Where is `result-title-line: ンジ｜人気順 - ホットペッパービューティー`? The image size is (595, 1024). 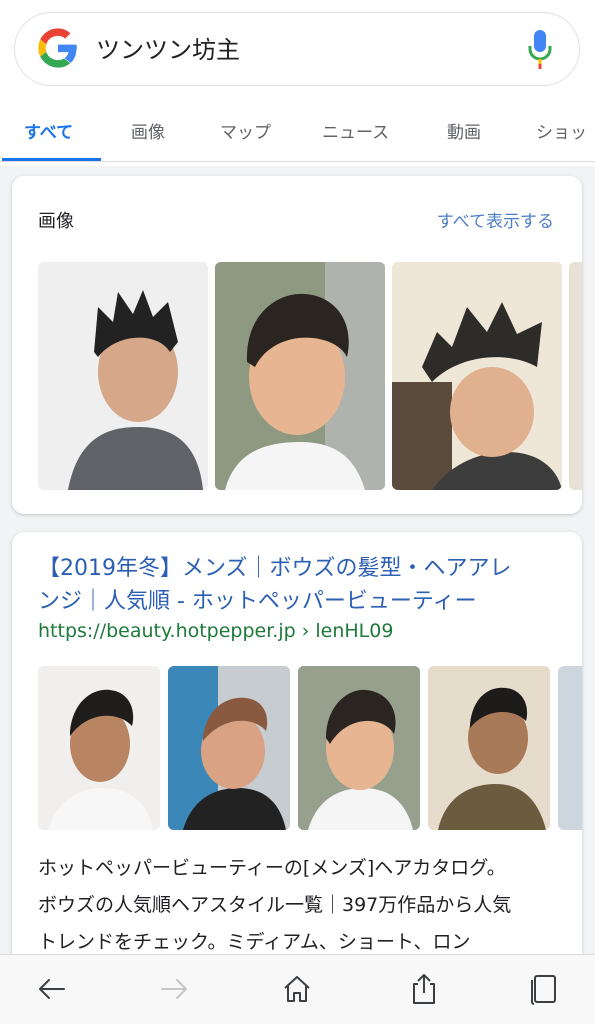 result-title-line: ンジ｜人気順 - ホットペッパービューティー is located at coordinates (303, 601).